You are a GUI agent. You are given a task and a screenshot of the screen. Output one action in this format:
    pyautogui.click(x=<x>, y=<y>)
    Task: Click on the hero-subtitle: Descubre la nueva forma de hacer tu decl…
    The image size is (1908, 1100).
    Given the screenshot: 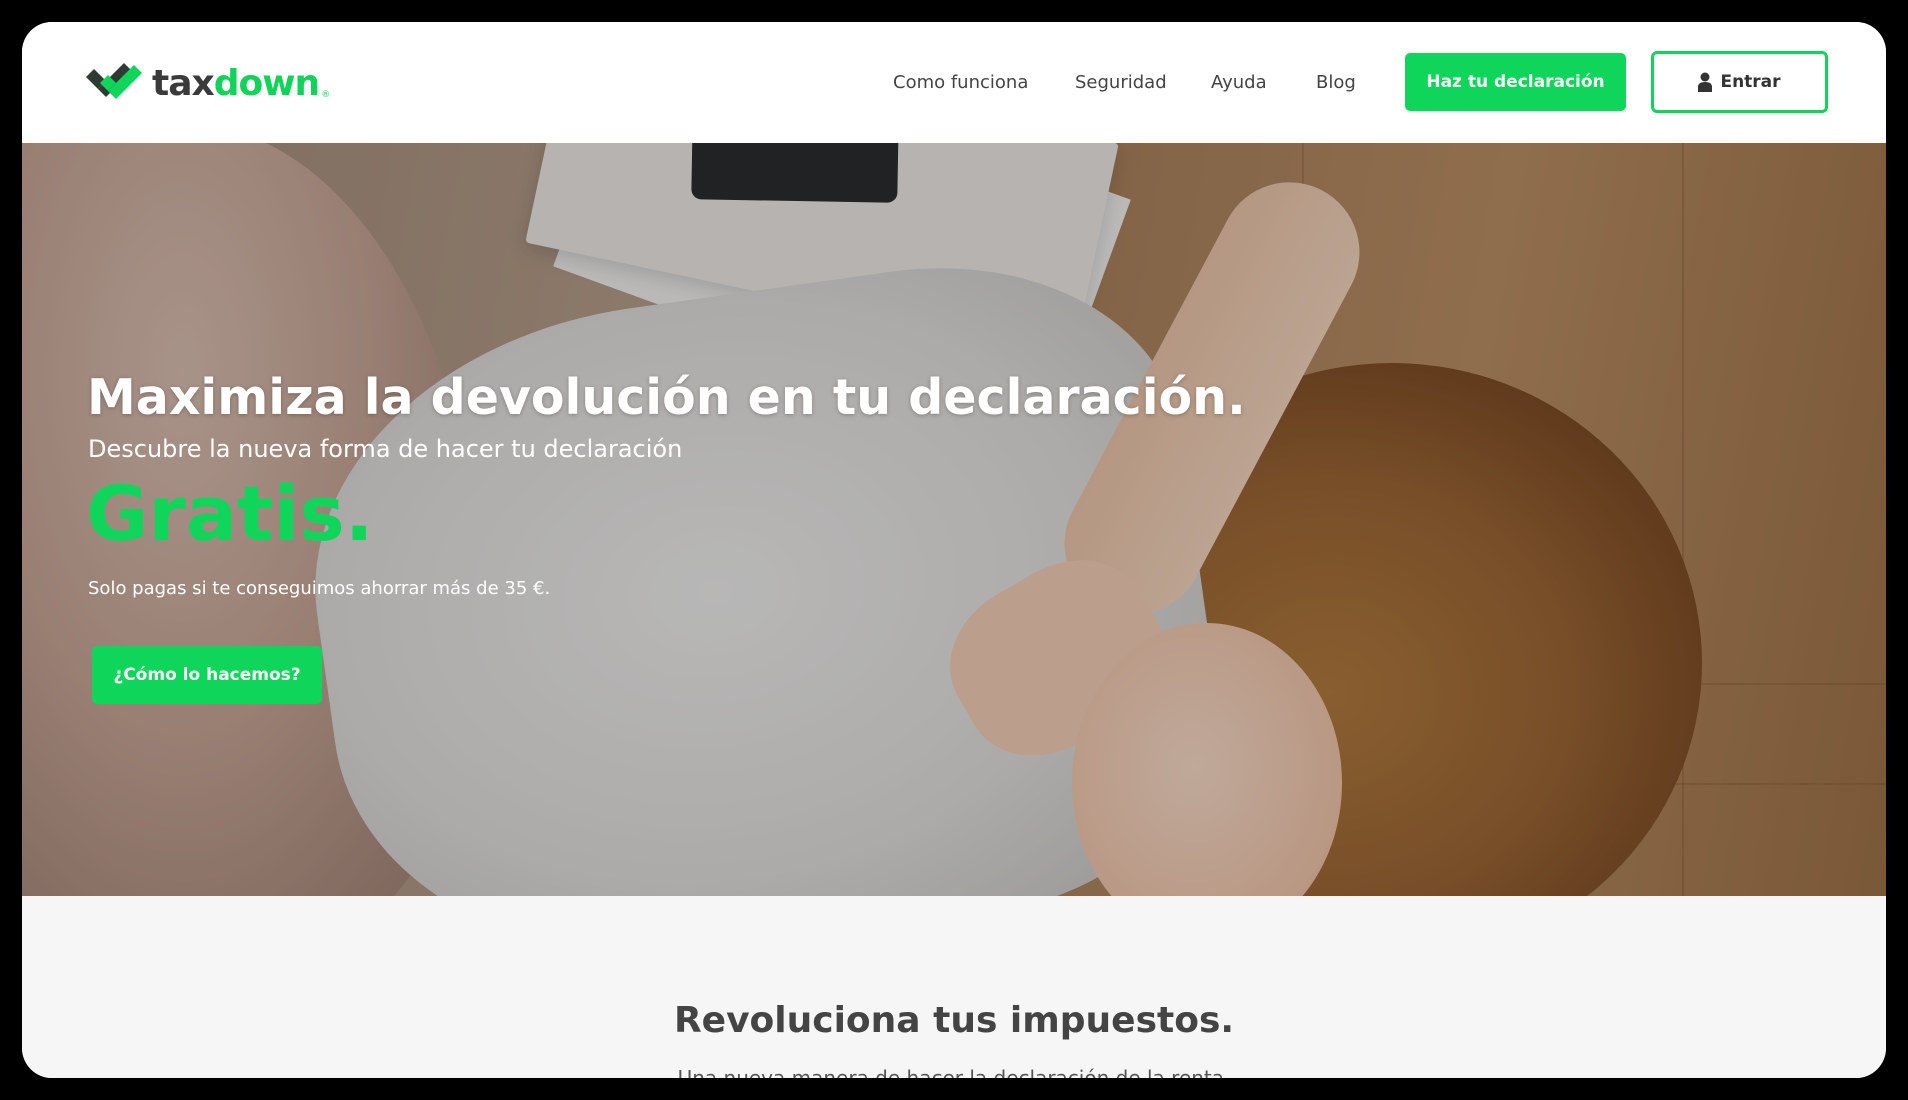 What is the action you would take?
    pyautogui.click(x=385, y=449)
    